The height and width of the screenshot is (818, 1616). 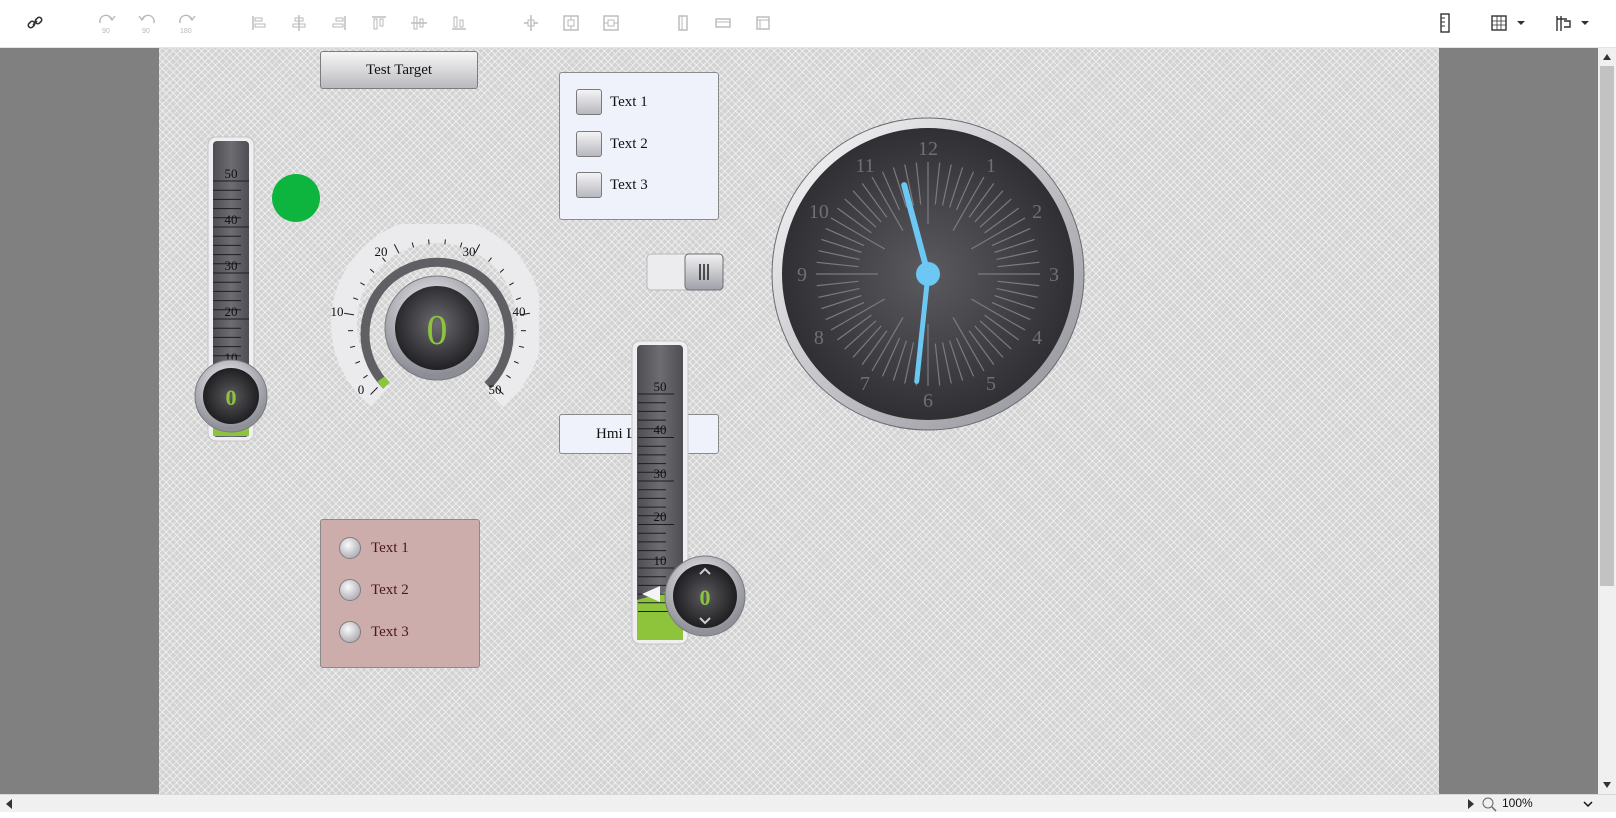 What do you see at coordinates (763, 23) in the screenshot?
I see `same-size-icon` at bounding box center [763, 23].